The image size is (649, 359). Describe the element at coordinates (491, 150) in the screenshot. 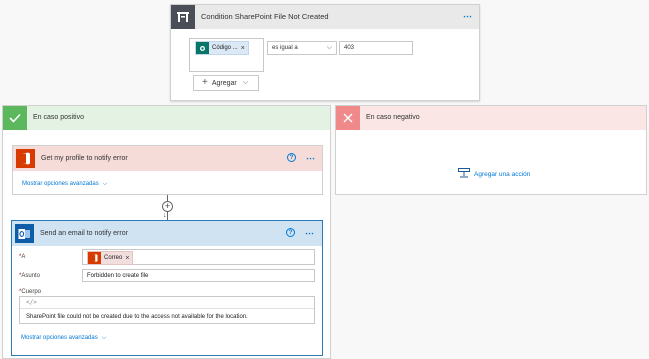

I see `branch-no: En caso negativo Agregar una acción` at that location.